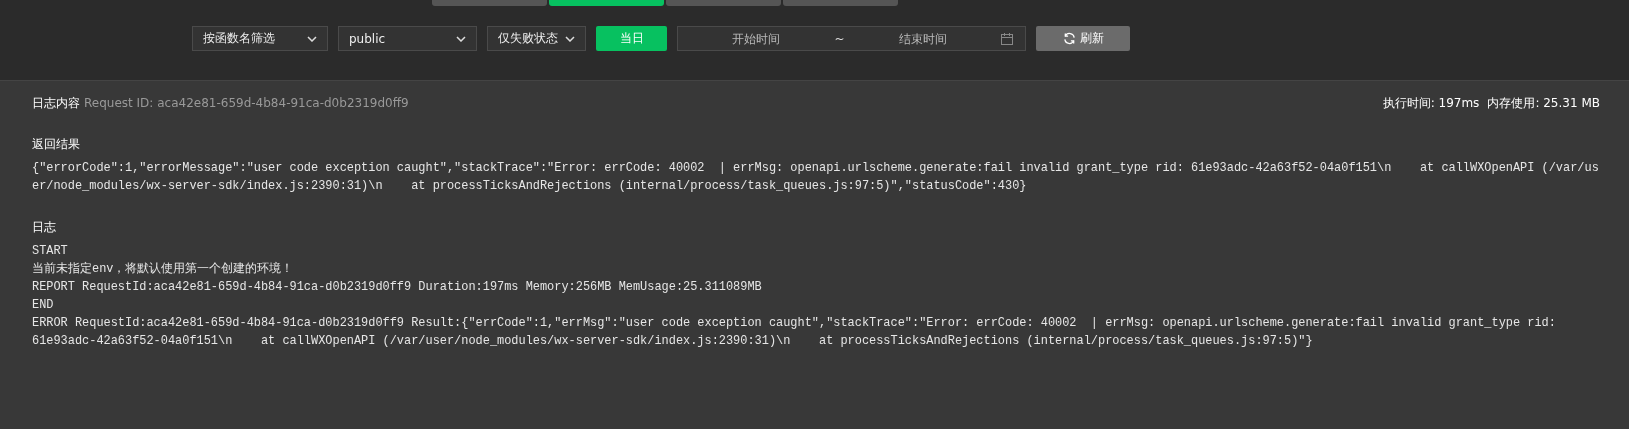 This screenshot has width=1629, height=429. What do you see at coordinates (50, 251) in the screenshot?
I see `log-line: START` at bounding box center [50, 251].